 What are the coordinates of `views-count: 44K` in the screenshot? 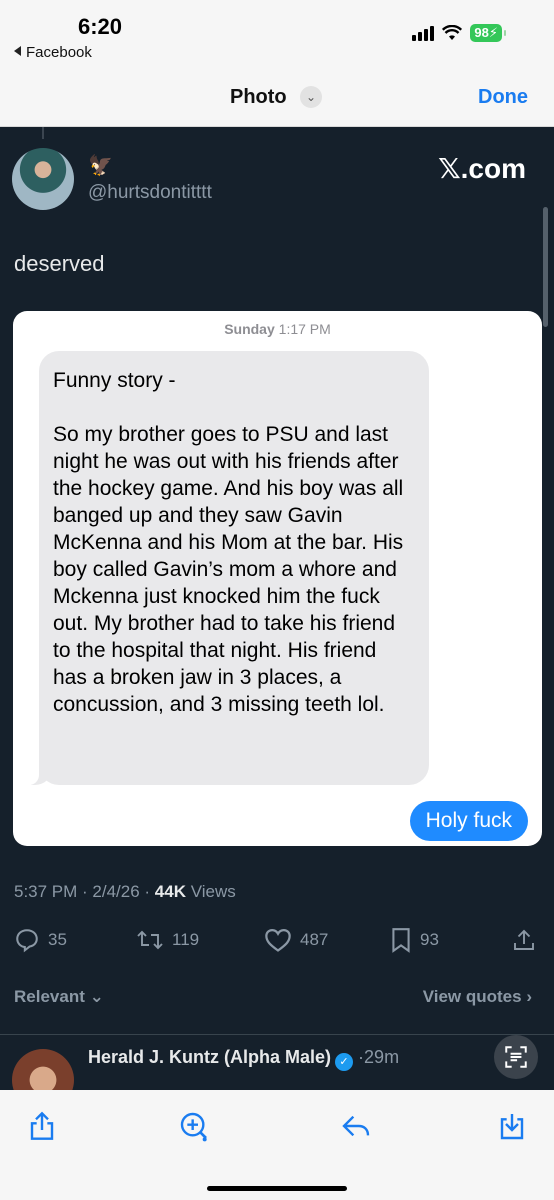 It's located at (170, 891).